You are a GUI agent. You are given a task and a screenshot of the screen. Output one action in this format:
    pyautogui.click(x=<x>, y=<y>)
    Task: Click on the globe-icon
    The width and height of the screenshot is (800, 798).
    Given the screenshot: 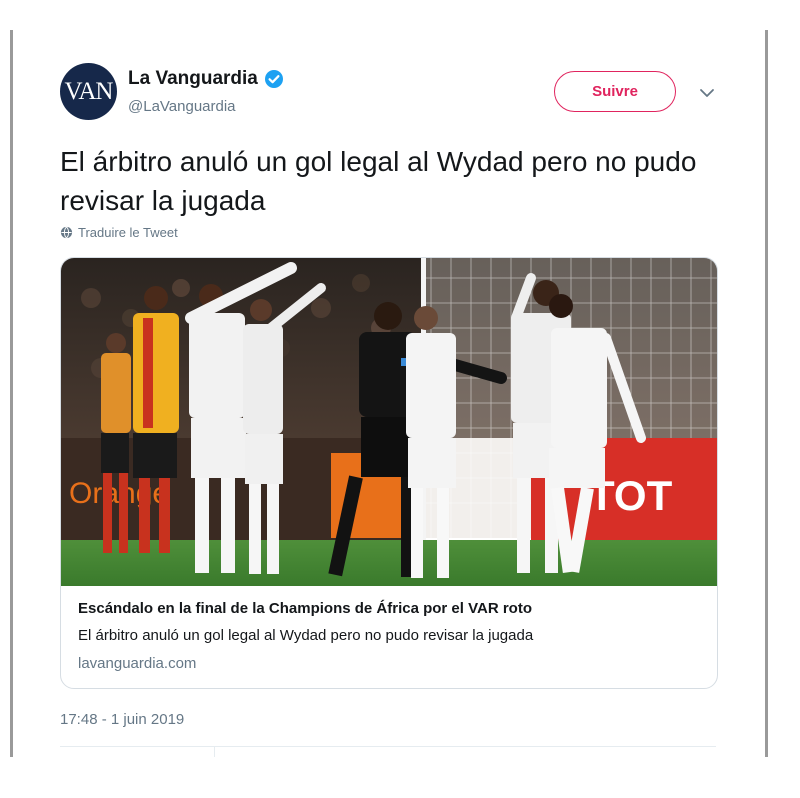 What is the action you would take?
    pyautogui.click(x=66, y=232)
    